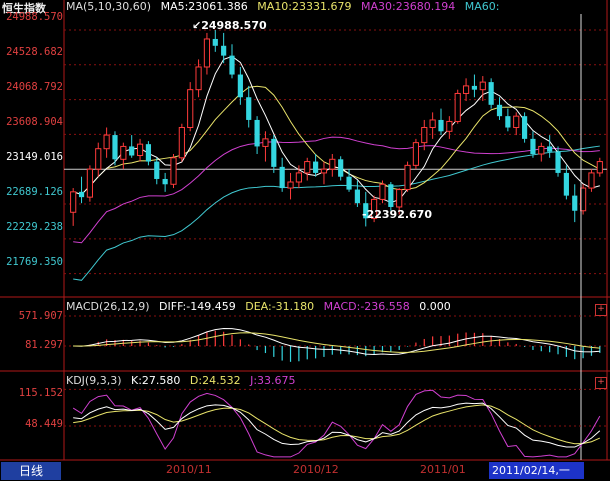  What do you see at coordinates (408, 6) in the screenshot?
I see `ma30-value: MA30:23680.194` at bounding box center [408, 6].